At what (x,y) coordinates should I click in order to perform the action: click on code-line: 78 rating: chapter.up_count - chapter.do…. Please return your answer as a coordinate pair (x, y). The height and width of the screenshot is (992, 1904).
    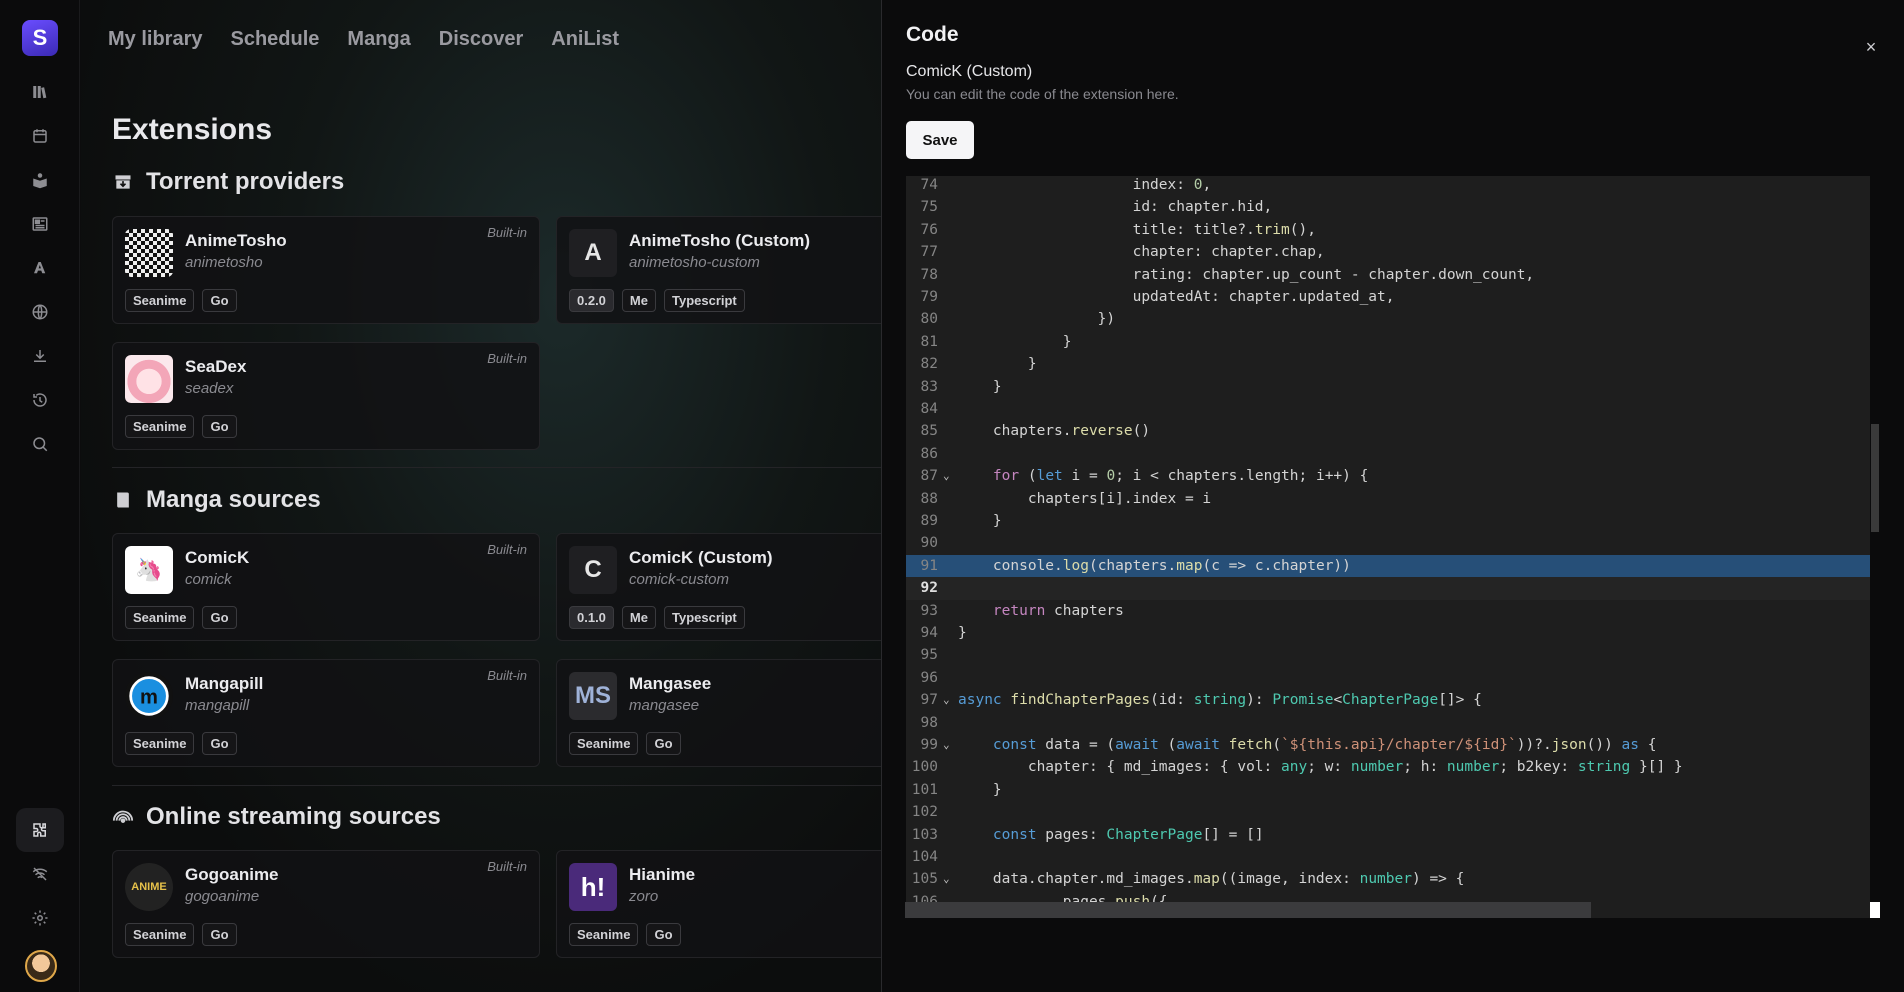
    Looking at the image, I should click on (1388, 275).